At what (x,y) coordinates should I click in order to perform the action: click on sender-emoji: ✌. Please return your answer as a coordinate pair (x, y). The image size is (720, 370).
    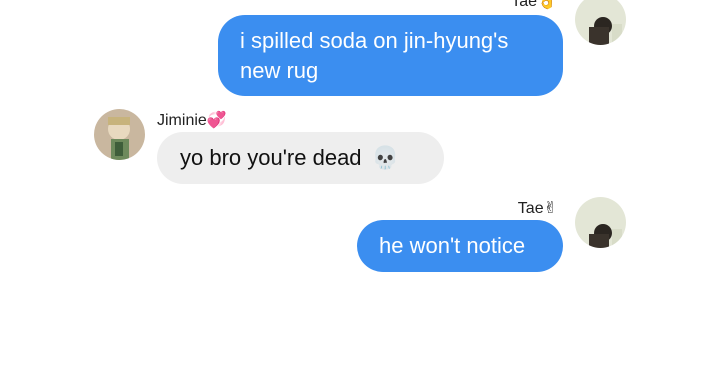
    Looking at the image, I should click on (550, 207).